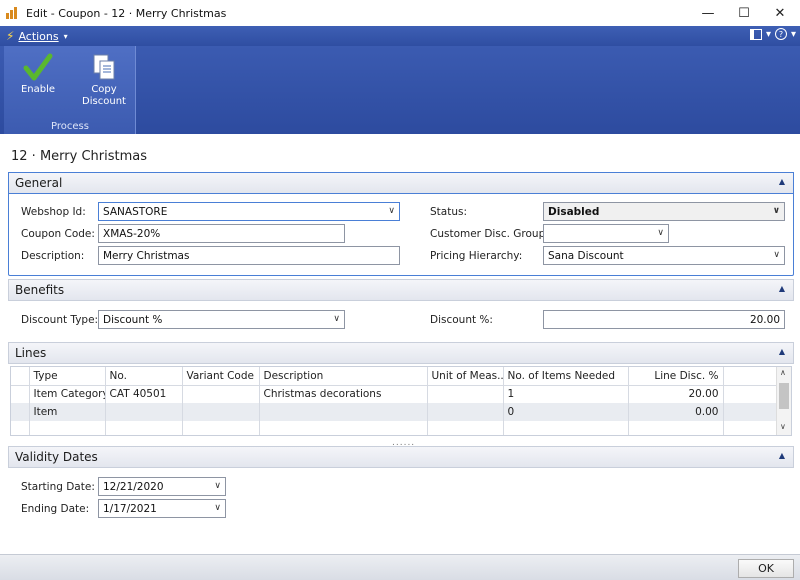 The height and width of the screenshot is (580, 800). Describe the element at coordinates (55, 509) in the screenshot. I see `ending-date-label: Ending Date:` at that location.